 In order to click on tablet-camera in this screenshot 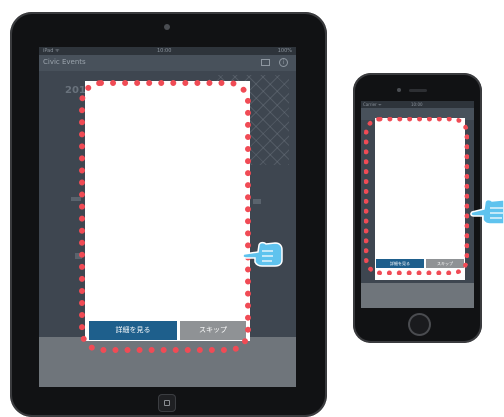, I will do `click(167, 27)`.